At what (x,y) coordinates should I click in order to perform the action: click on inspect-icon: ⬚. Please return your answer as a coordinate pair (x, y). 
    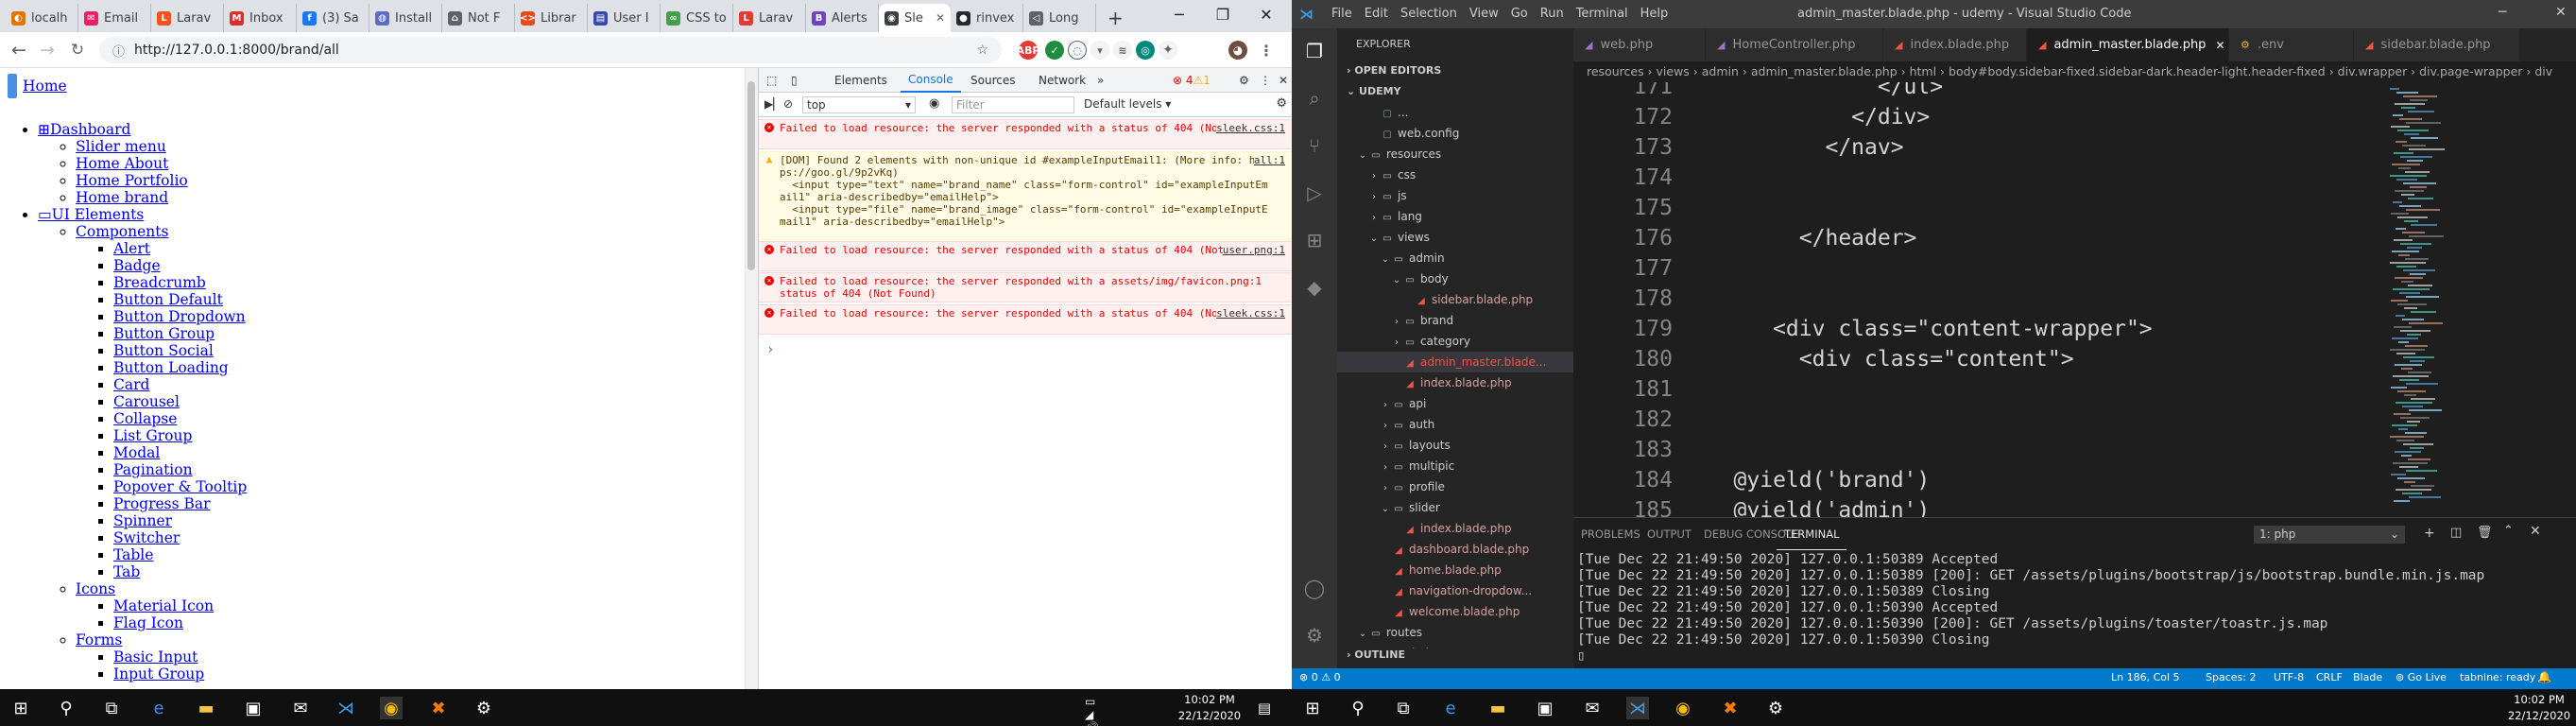
    Looking at the image, I should click on (771, 80).